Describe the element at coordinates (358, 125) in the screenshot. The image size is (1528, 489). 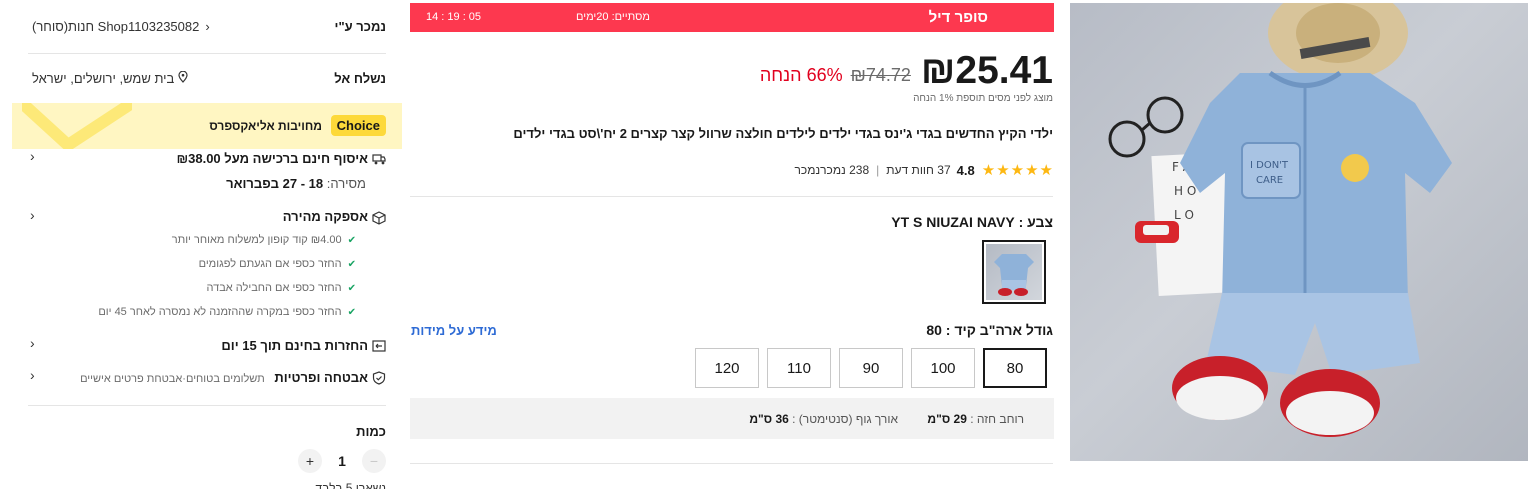
I see `choice-badge: Choice` at that location.